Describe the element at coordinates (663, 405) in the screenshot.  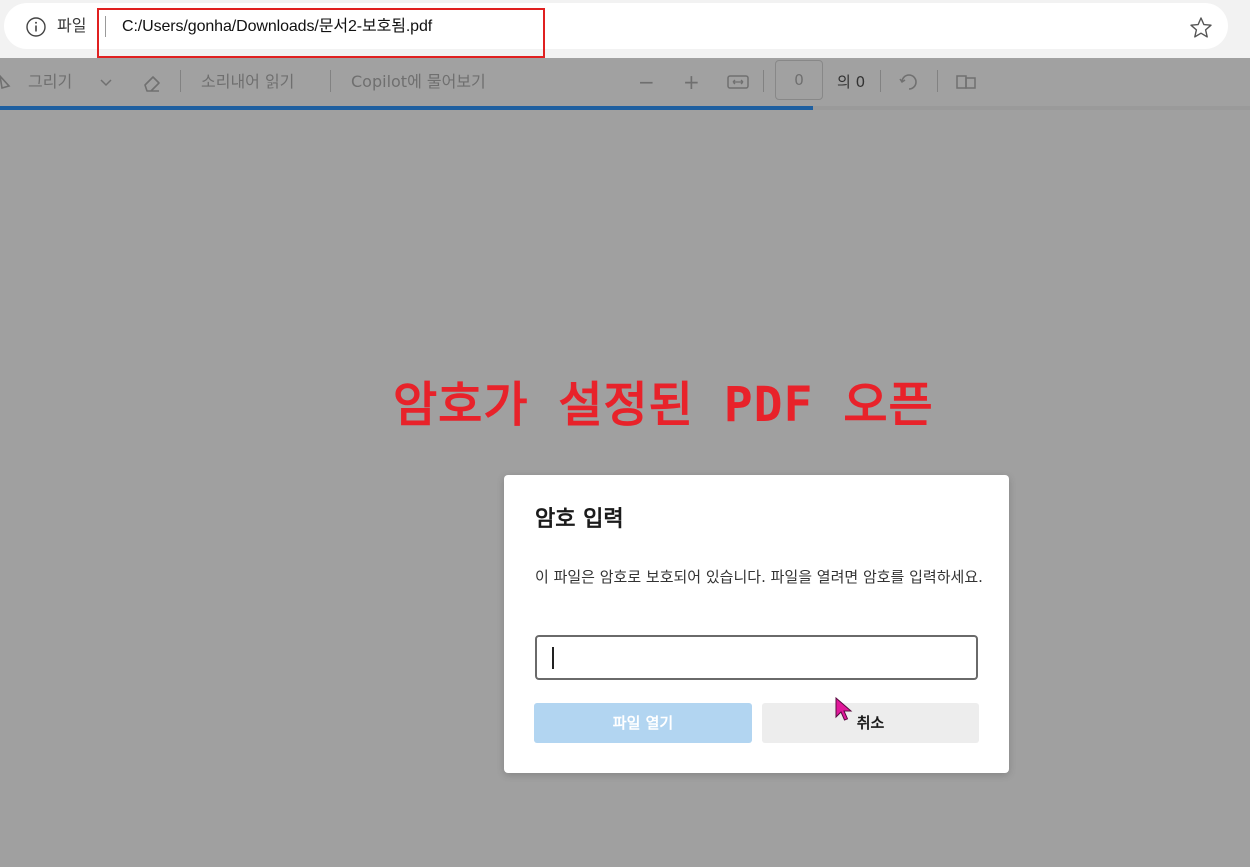
I see `annotation-caption: 암호가 설정된 PDF 오픈` at that location.